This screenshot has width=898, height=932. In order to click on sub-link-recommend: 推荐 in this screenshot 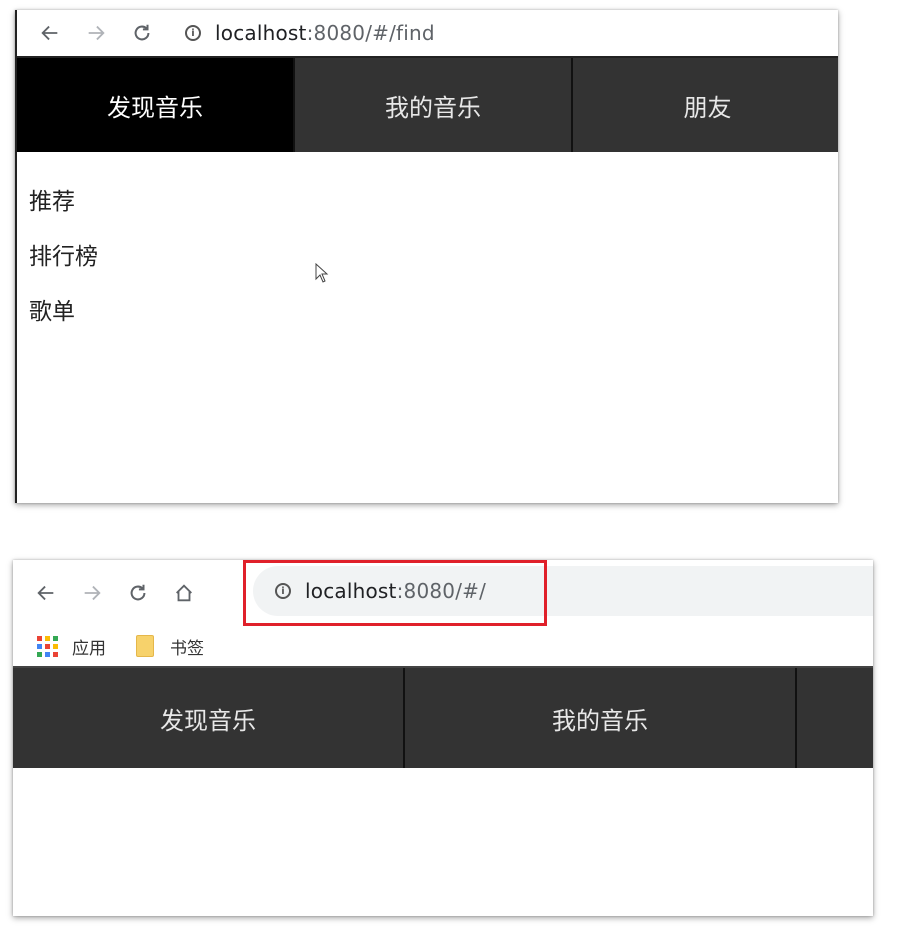, I will do `click(433, 213)`.